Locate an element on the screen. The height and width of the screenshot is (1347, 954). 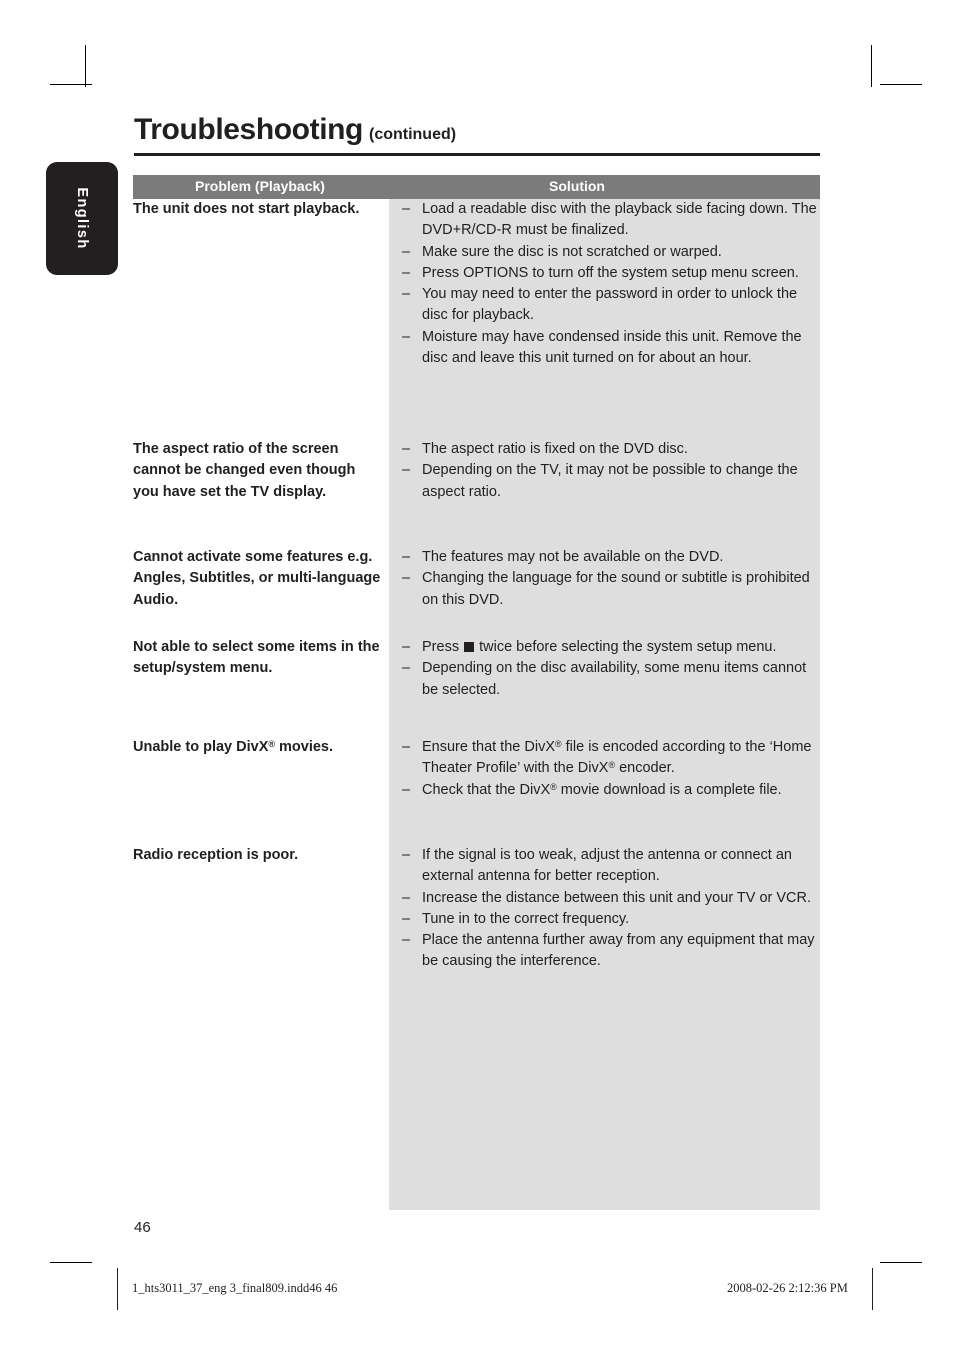
crop-mark-top-left-horizontal is located at coordinates (71, 84).